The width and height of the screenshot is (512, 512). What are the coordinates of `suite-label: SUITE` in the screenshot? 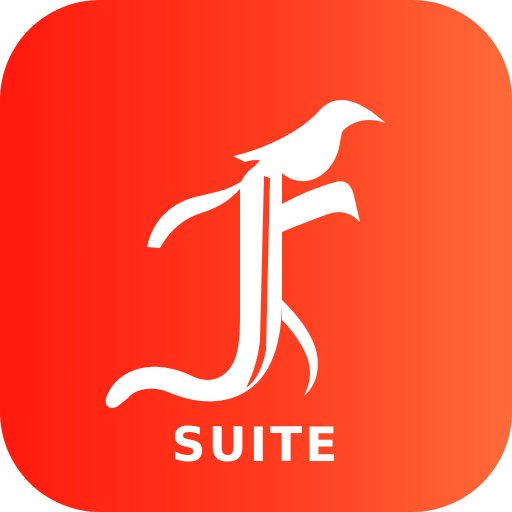 It's located at (256, 445).